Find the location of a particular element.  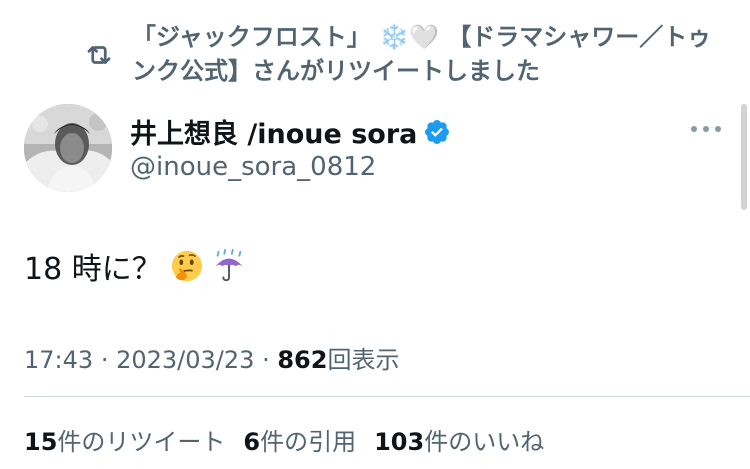

retweets-label: 件のリツイート is located at coordinates (141, 442).